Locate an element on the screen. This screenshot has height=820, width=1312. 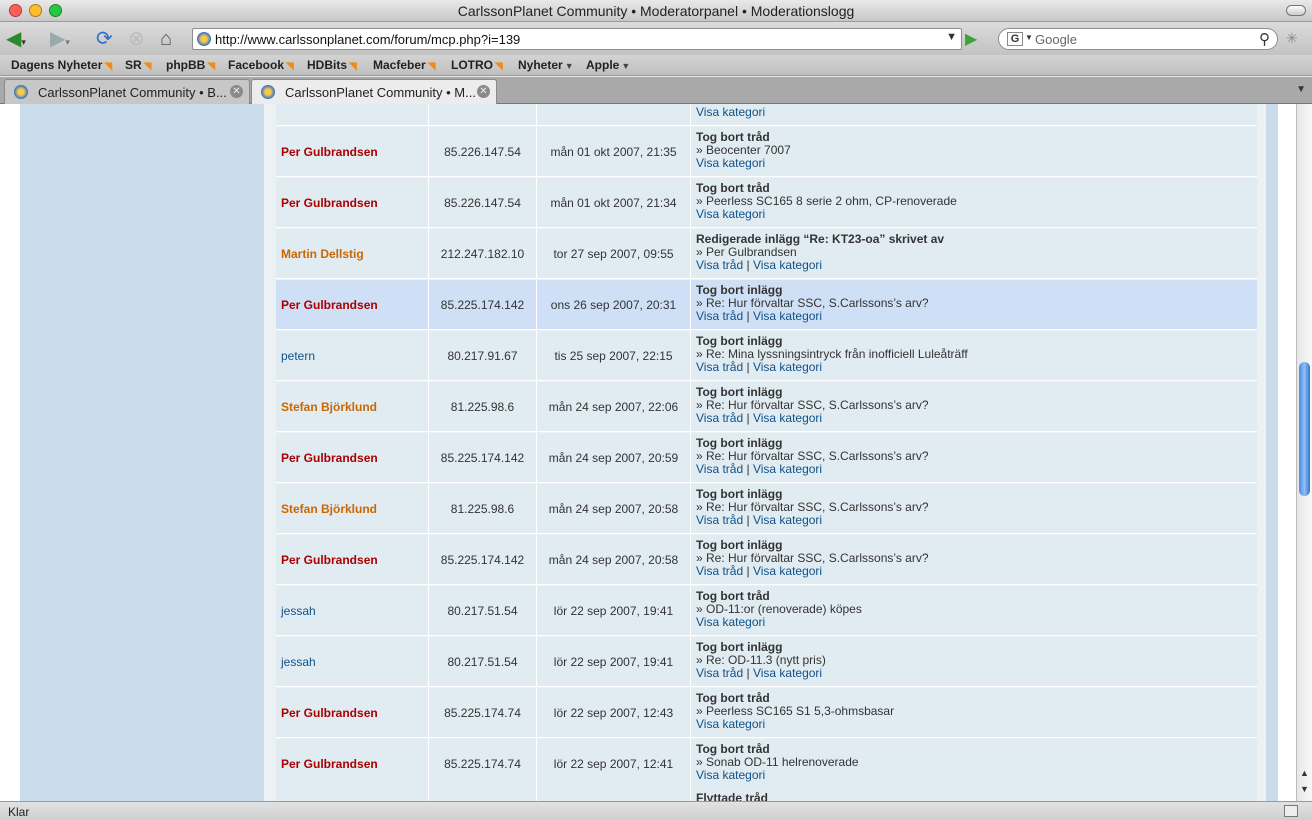
search-placeholder: Google is located at coordinates (1056, 39).